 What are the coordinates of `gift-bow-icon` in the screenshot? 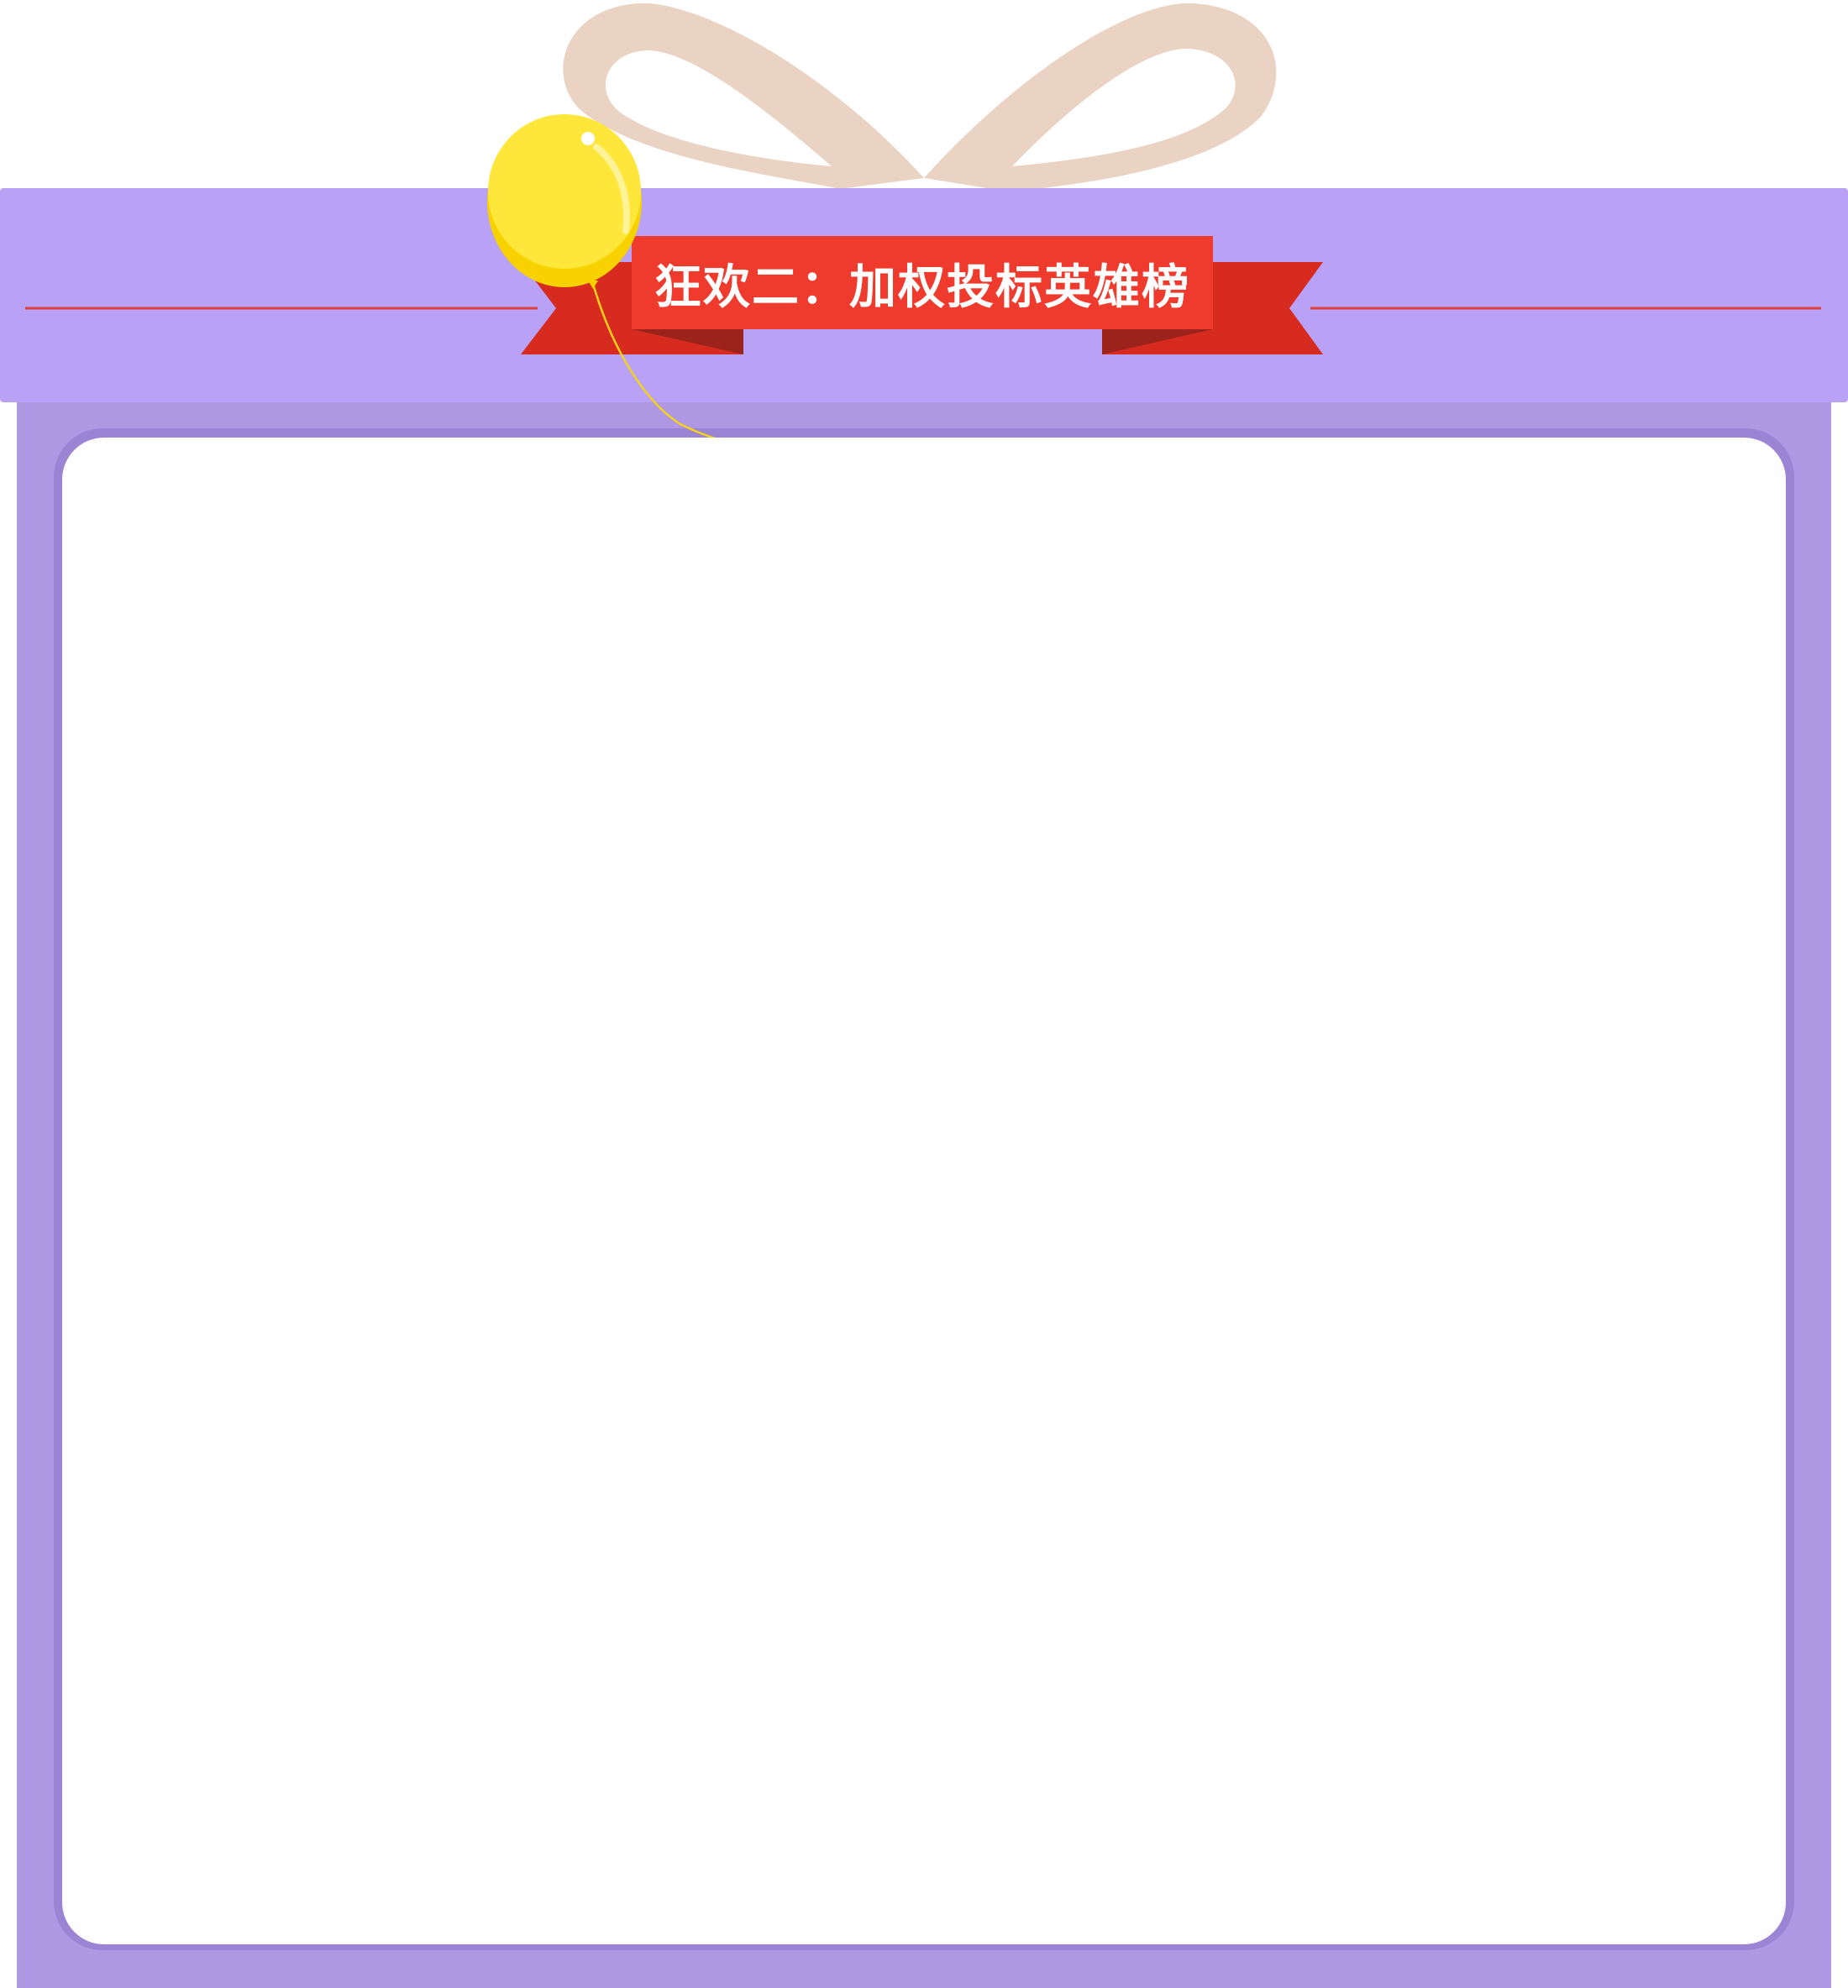 It's located at (920, 97).